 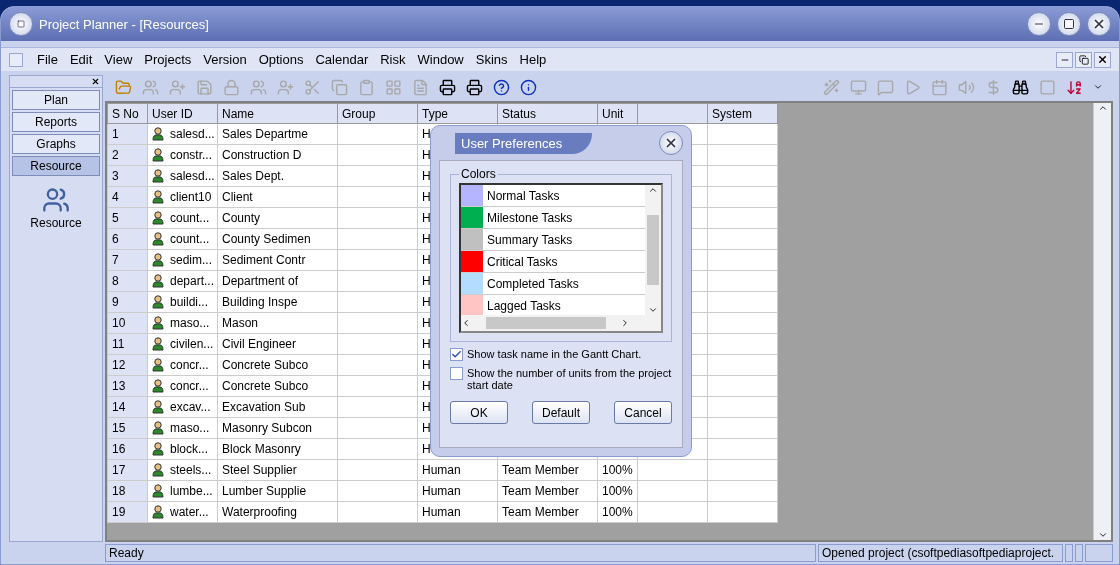 What do you see at coordinates (56, 144) in the screenshot?
I see `sidebar-button: Graphs` at bounding box center [56, 144].